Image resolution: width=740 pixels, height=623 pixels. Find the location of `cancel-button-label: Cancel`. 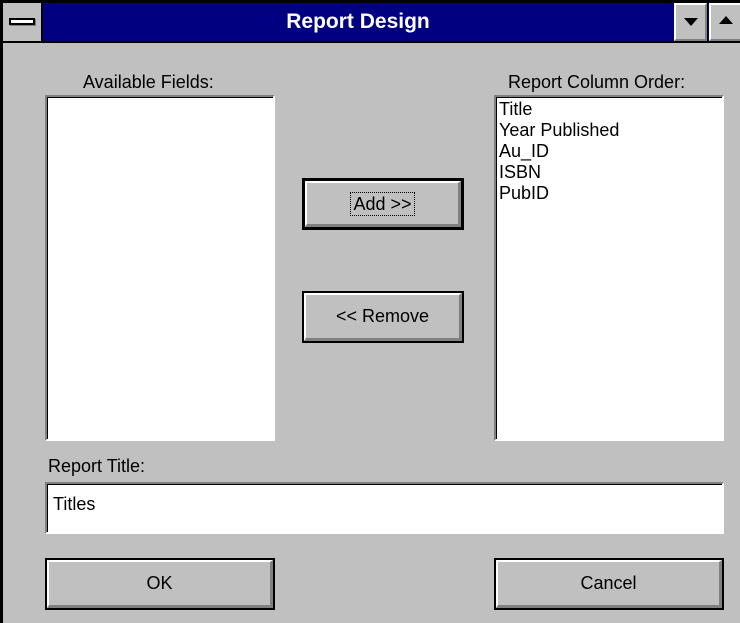

cancel-button-label: Cancel is located at coordinates (608, 583).